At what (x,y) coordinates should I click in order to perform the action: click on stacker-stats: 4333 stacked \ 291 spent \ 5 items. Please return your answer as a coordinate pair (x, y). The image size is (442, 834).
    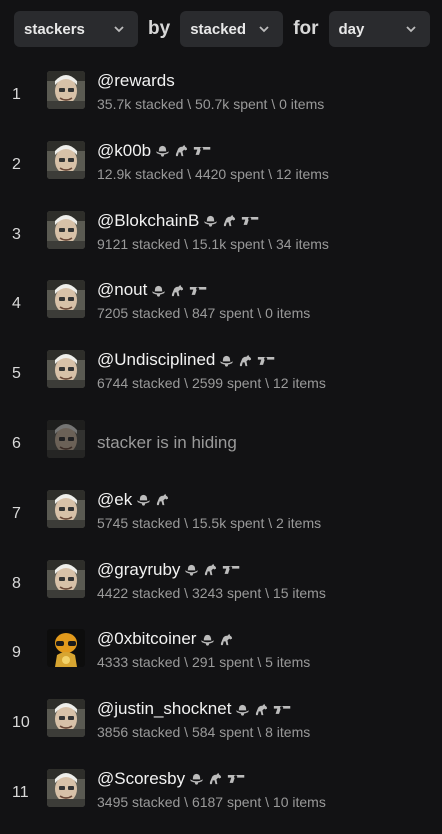
    Looking at the image, I should click on (204, 662).